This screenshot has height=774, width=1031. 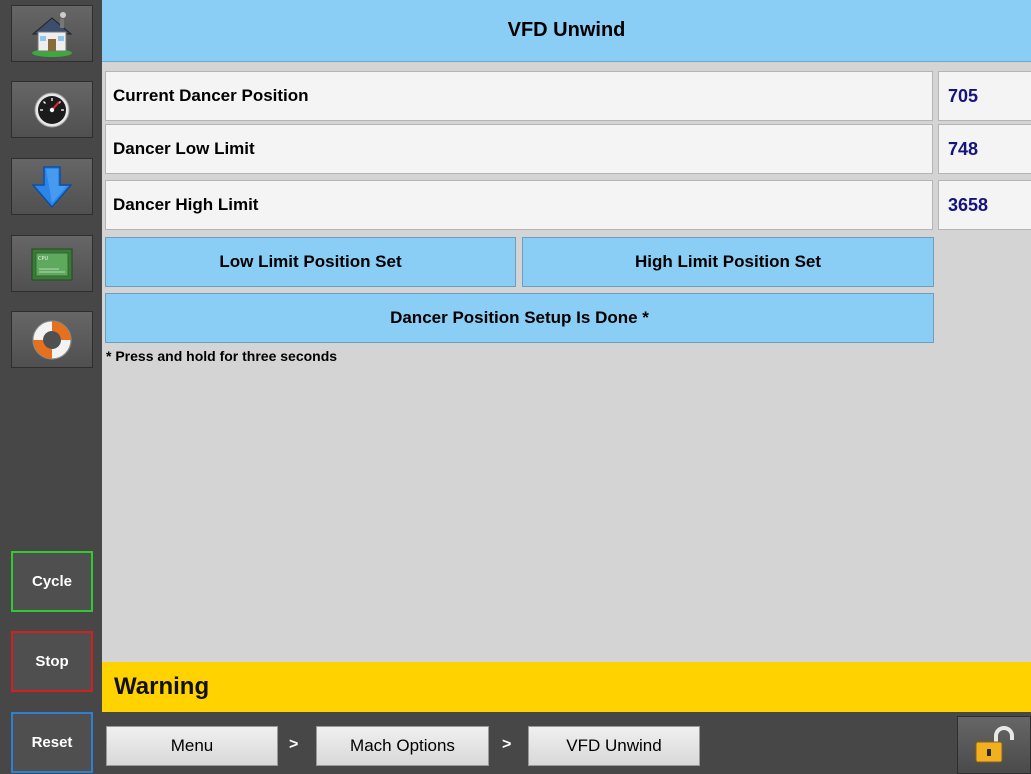 What do you see at coordinates (519, 149) in the screenshot?
I see `dancer-low-limit-label: Dancer Low Limit` at bounding box center [519, 149].